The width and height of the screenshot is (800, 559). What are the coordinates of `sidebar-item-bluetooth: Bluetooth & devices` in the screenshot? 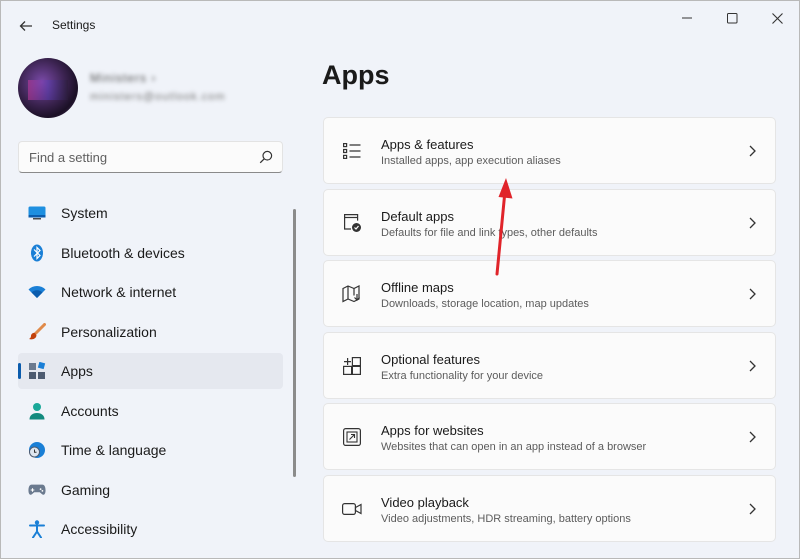 It's located at (150, 253).